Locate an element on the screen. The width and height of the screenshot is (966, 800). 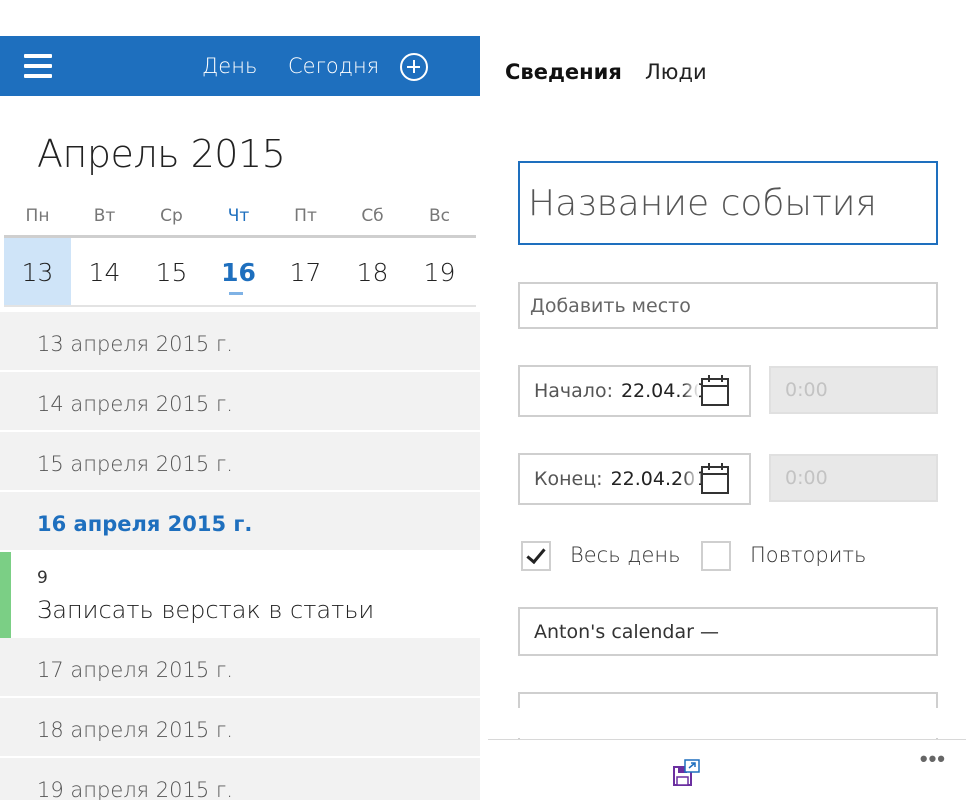
day-view-button: День is located at coordinates (229, 66).